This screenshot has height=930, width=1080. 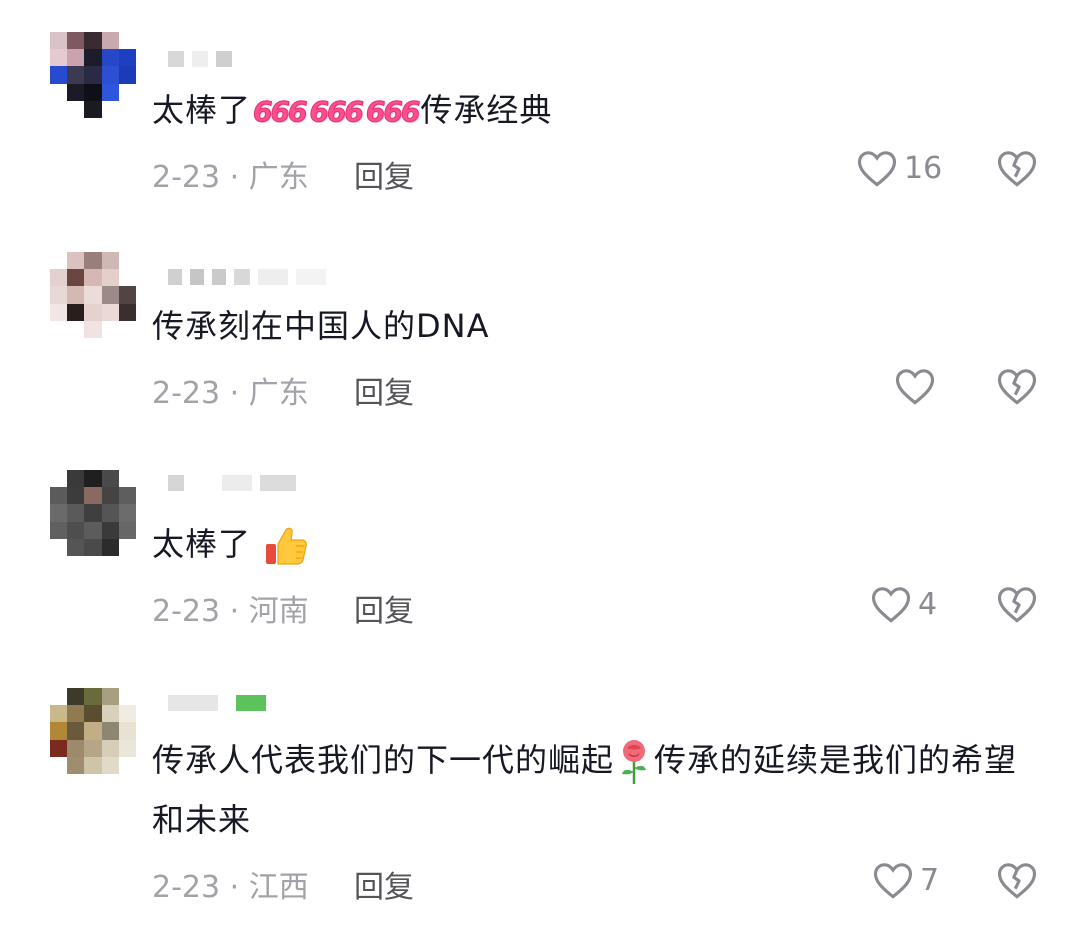 What do you see at coordinates (230, 611) in the screenshot?
I see `comment-date-location: 2-23 · 河南` at bounding box center [230, 611].